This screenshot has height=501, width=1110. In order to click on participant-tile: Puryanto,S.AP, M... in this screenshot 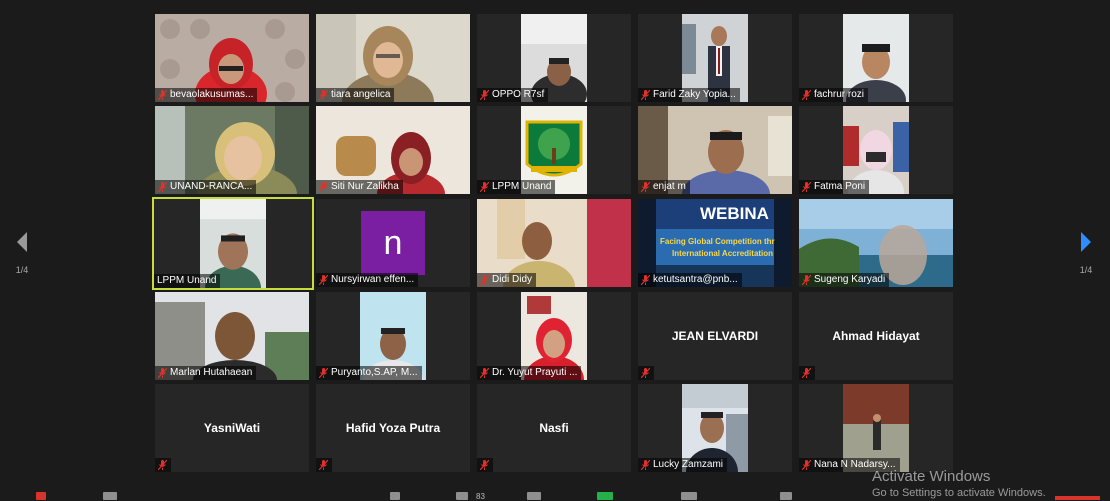, I will do `click(393, 336)`.